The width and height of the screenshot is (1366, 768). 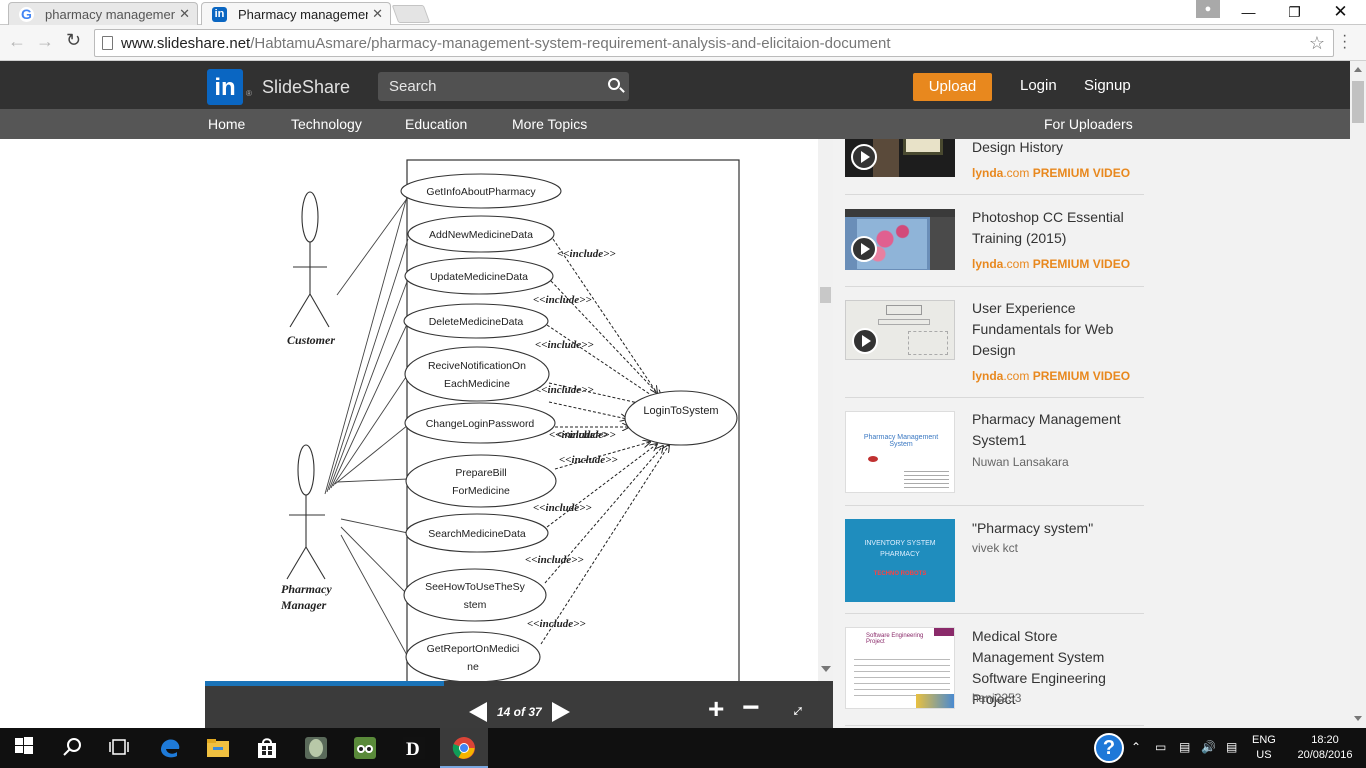 I want to click on login-to-system-label: LoginToSystem, so click(x=680, y=411).